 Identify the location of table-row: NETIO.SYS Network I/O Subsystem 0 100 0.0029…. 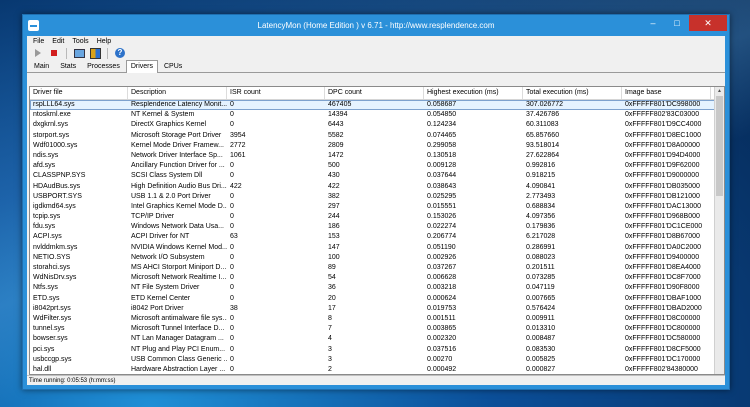
(377, 258).